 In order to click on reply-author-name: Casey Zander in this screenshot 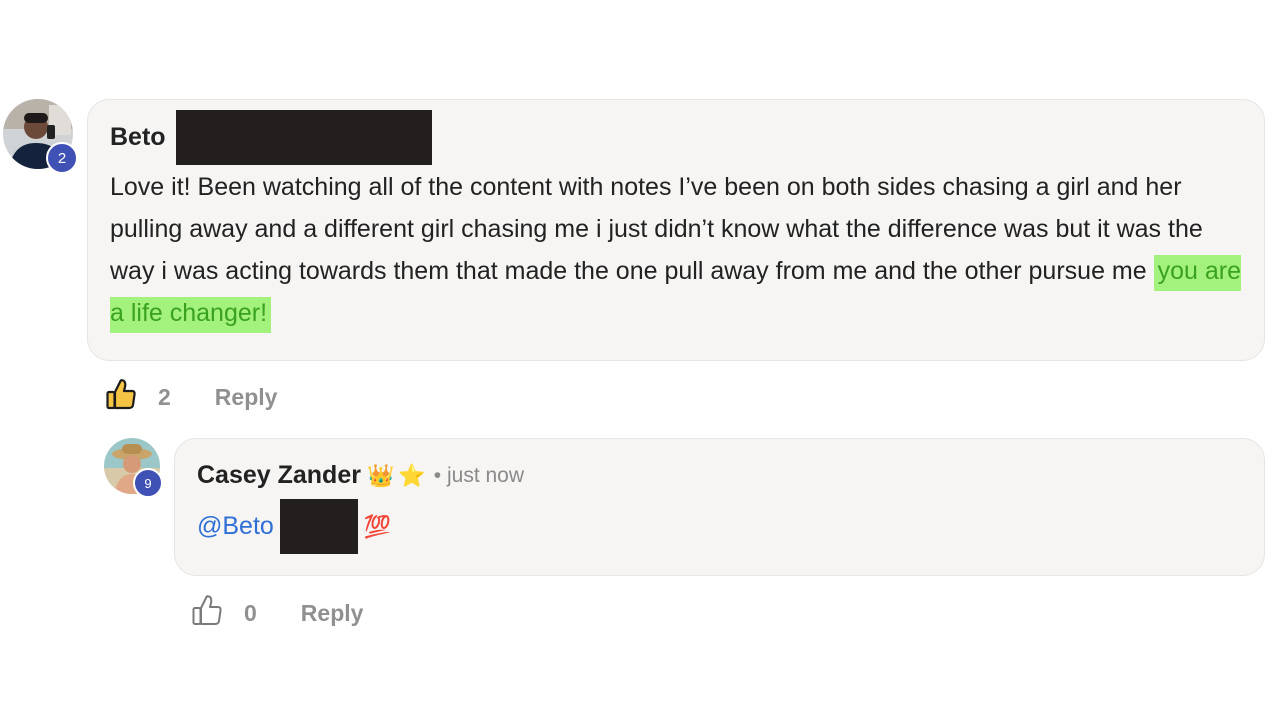, I will do `click(279, 475)`.